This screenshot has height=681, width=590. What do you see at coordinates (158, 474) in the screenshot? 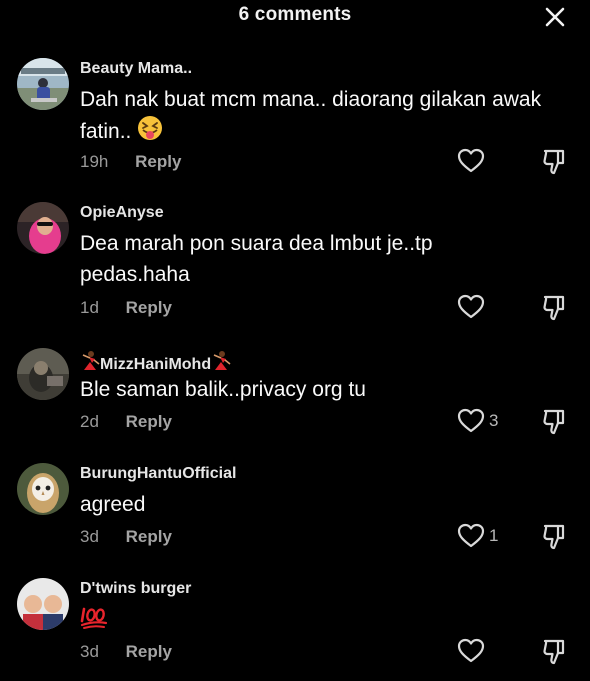
I see `comment-username: BurungHantuOfficial` at bounding box center [158, 474].